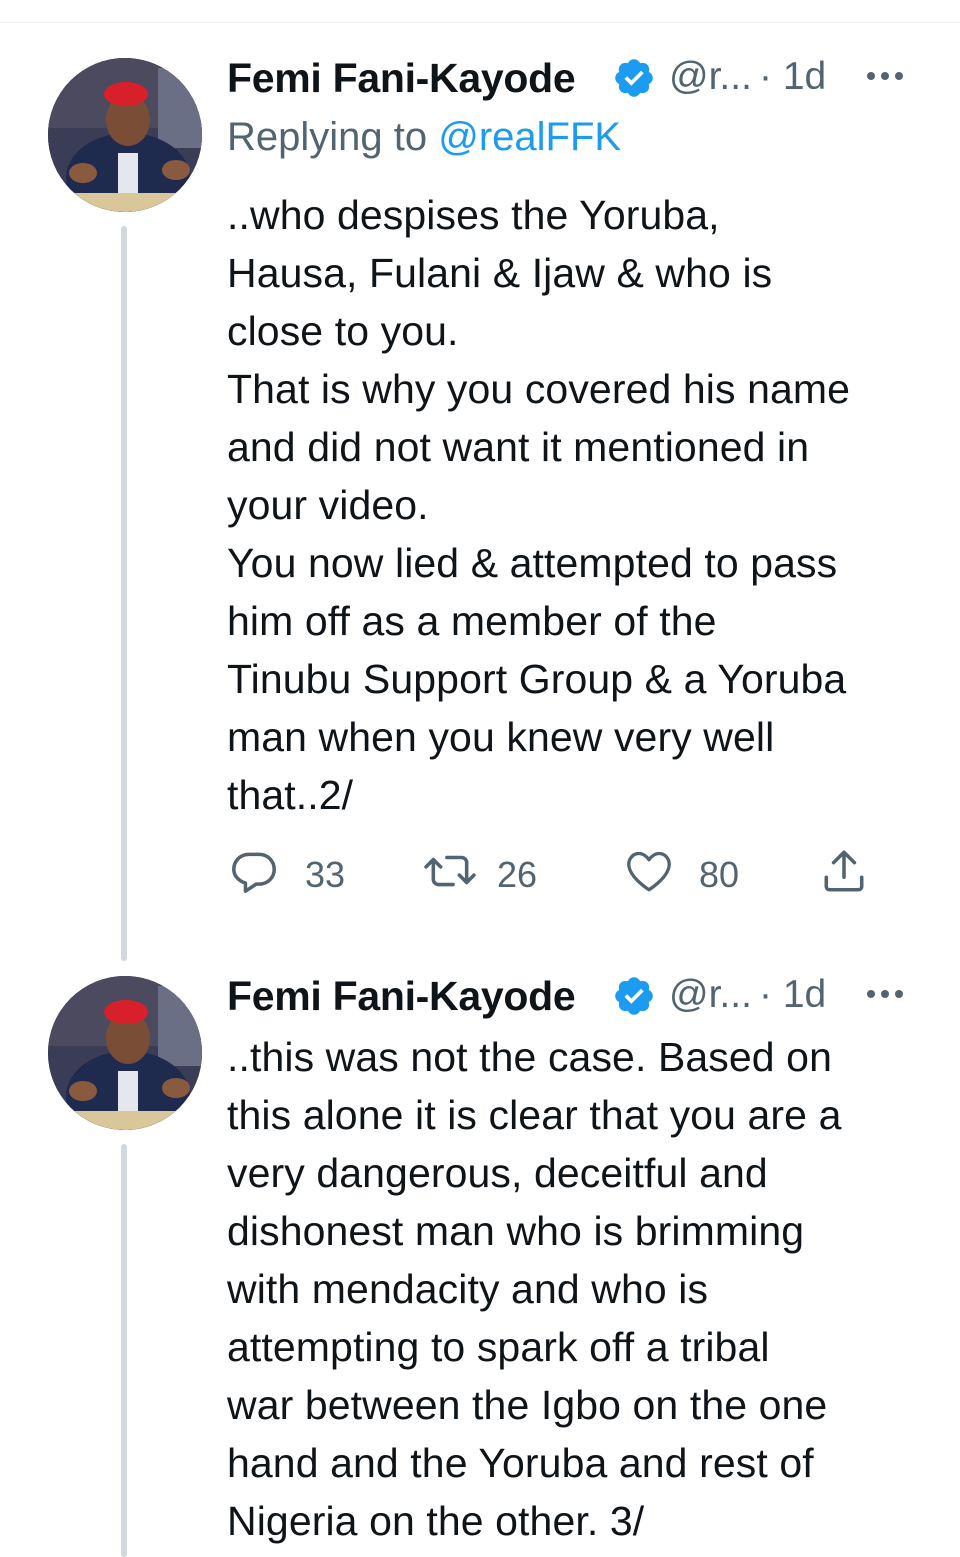  What do you see at coordinates (290, 795) in the screenshot?
I see `tweet-text-line: that..2/` at bounding box center [290, 795].